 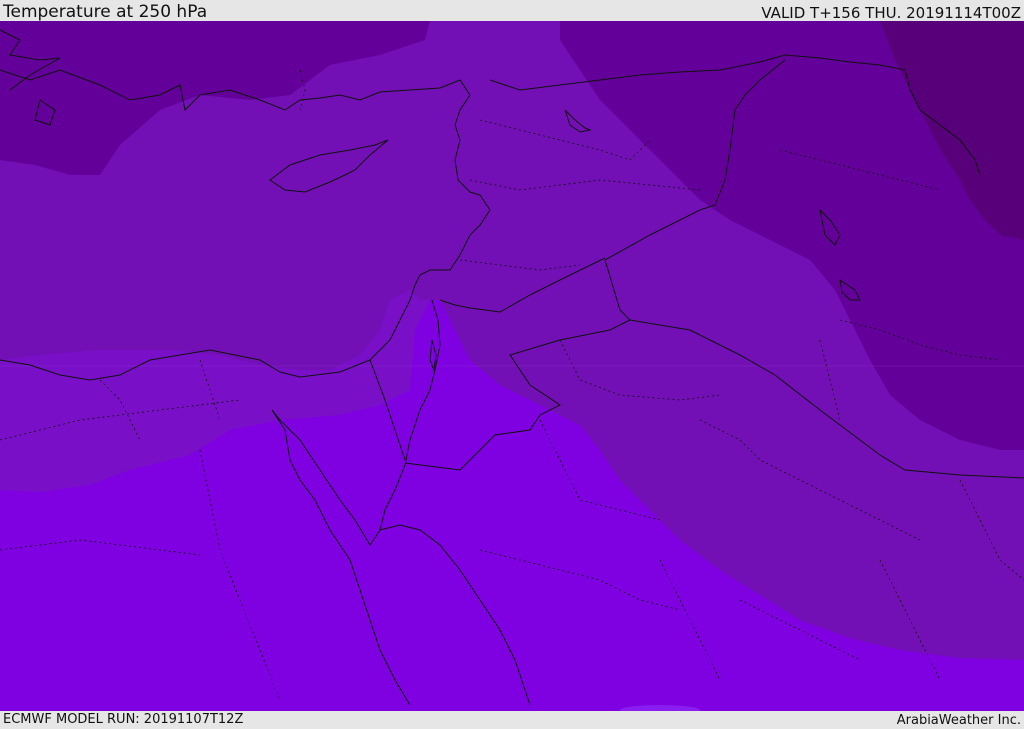 I want to click on valid-time-label: VALID T+156 THU. 20191114T00Z, so click(x=891, y=13).